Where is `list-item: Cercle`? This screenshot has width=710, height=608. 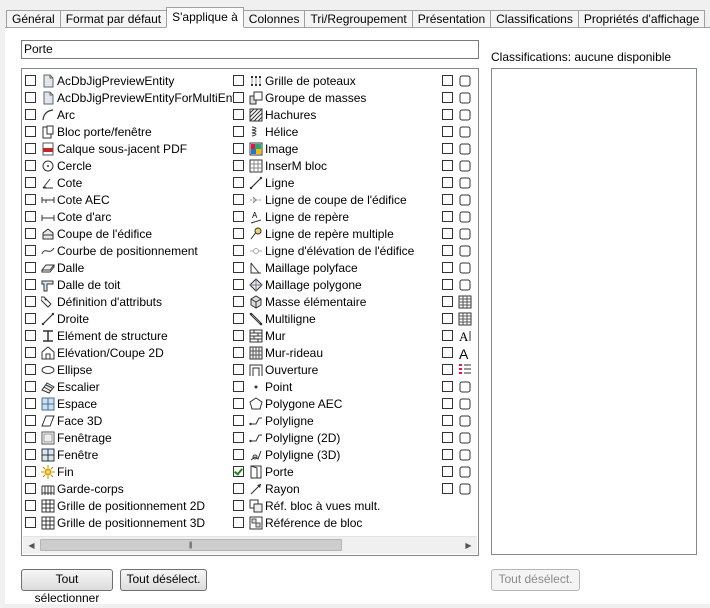 list-item: Cercle is located at coordinates (133, 165).